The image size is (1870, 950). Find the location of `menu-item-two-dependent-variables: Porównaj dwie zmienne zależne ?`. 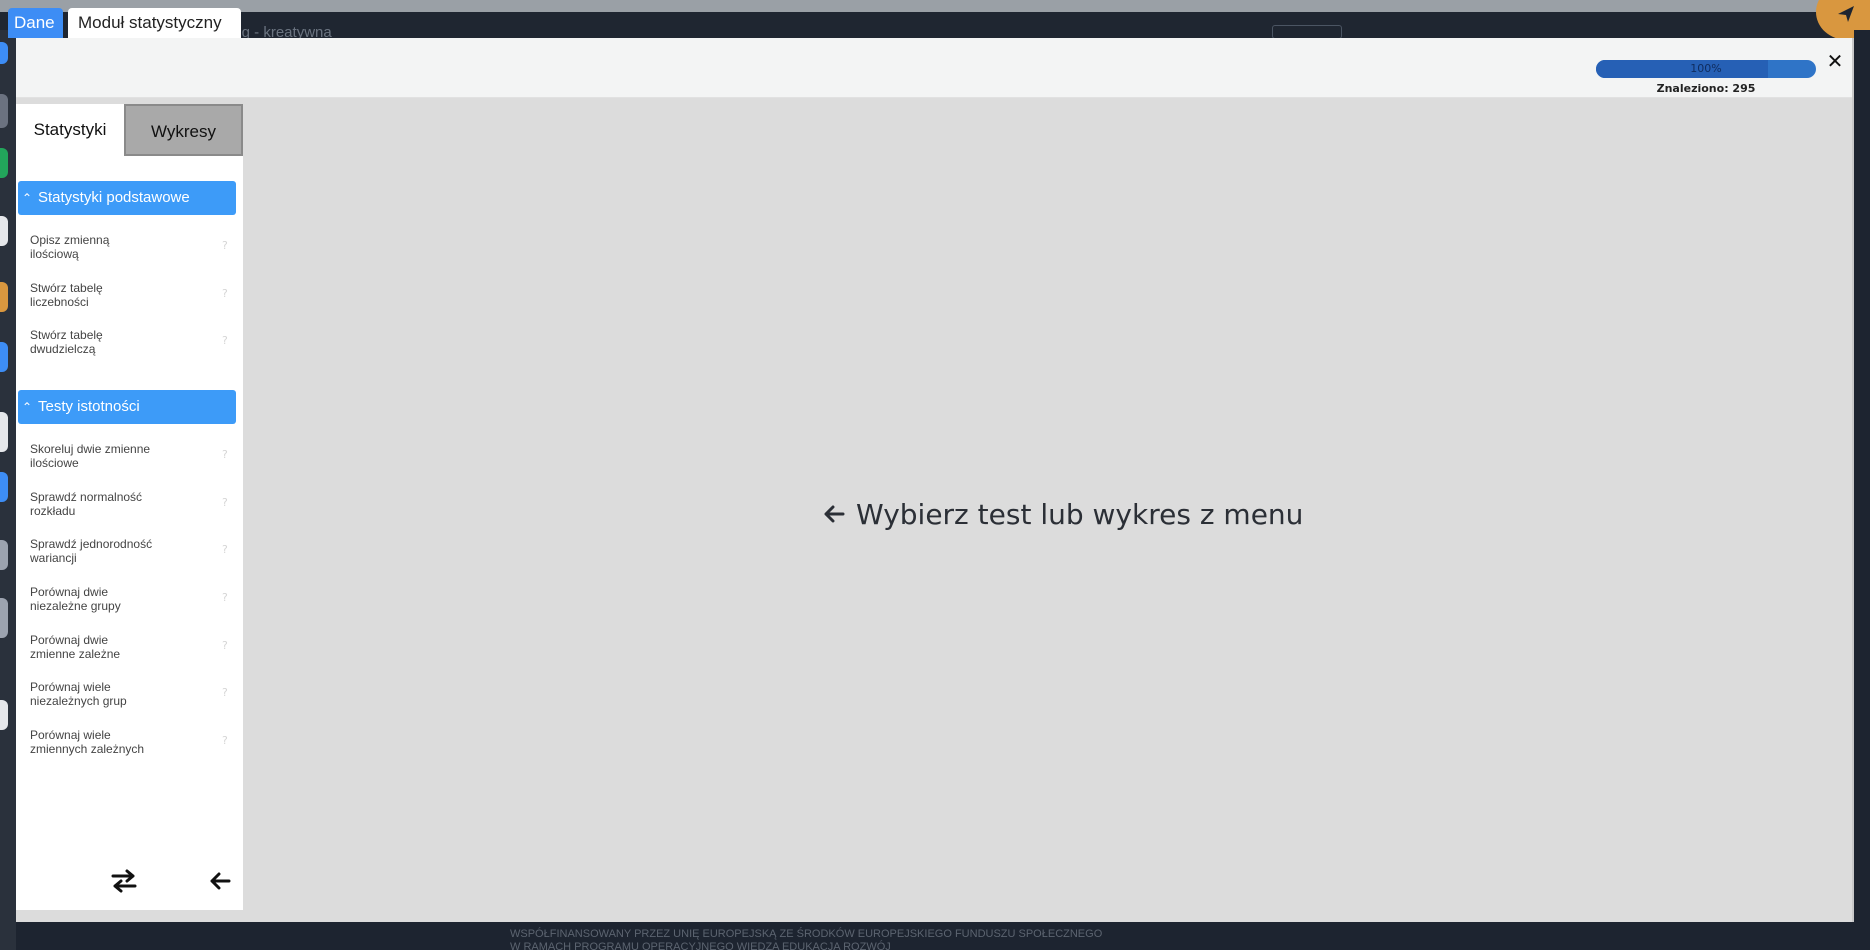

menu-item-two-dependent-variables: Porównaj dwie zmienne zależne ? is located at coordinates (130, 653).